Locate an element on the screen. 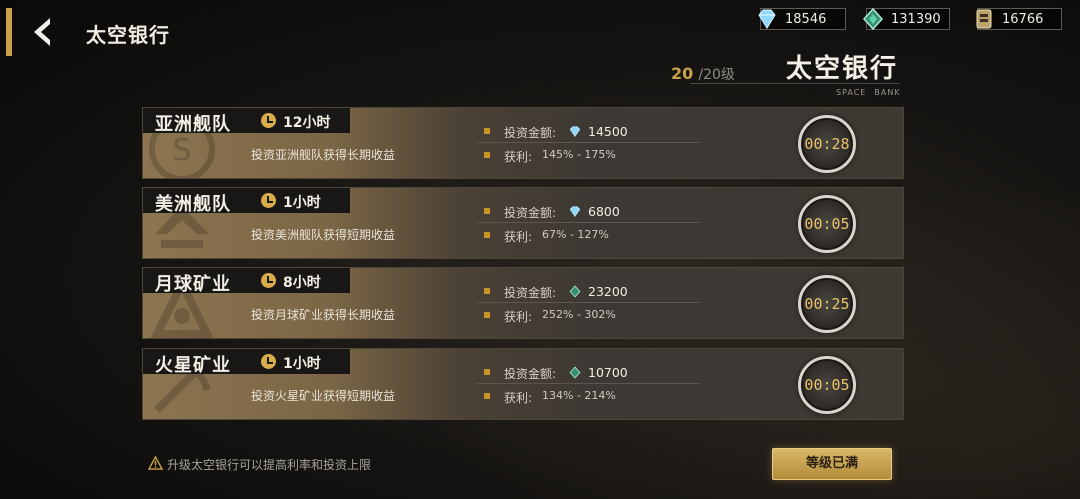  investment-amount: 14500 is located at coordinates (608, 131).